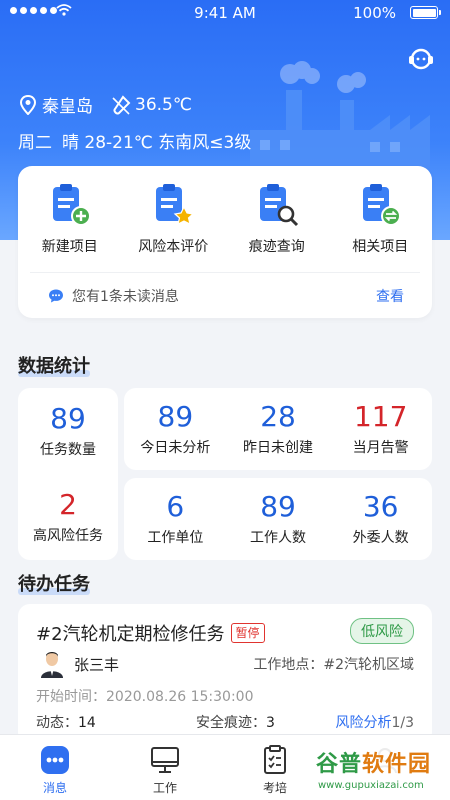  What do you see at coordinates (380, 448) in the screenshot?
I see `stat-label: 当月告警` at bounding box center [380, 448].